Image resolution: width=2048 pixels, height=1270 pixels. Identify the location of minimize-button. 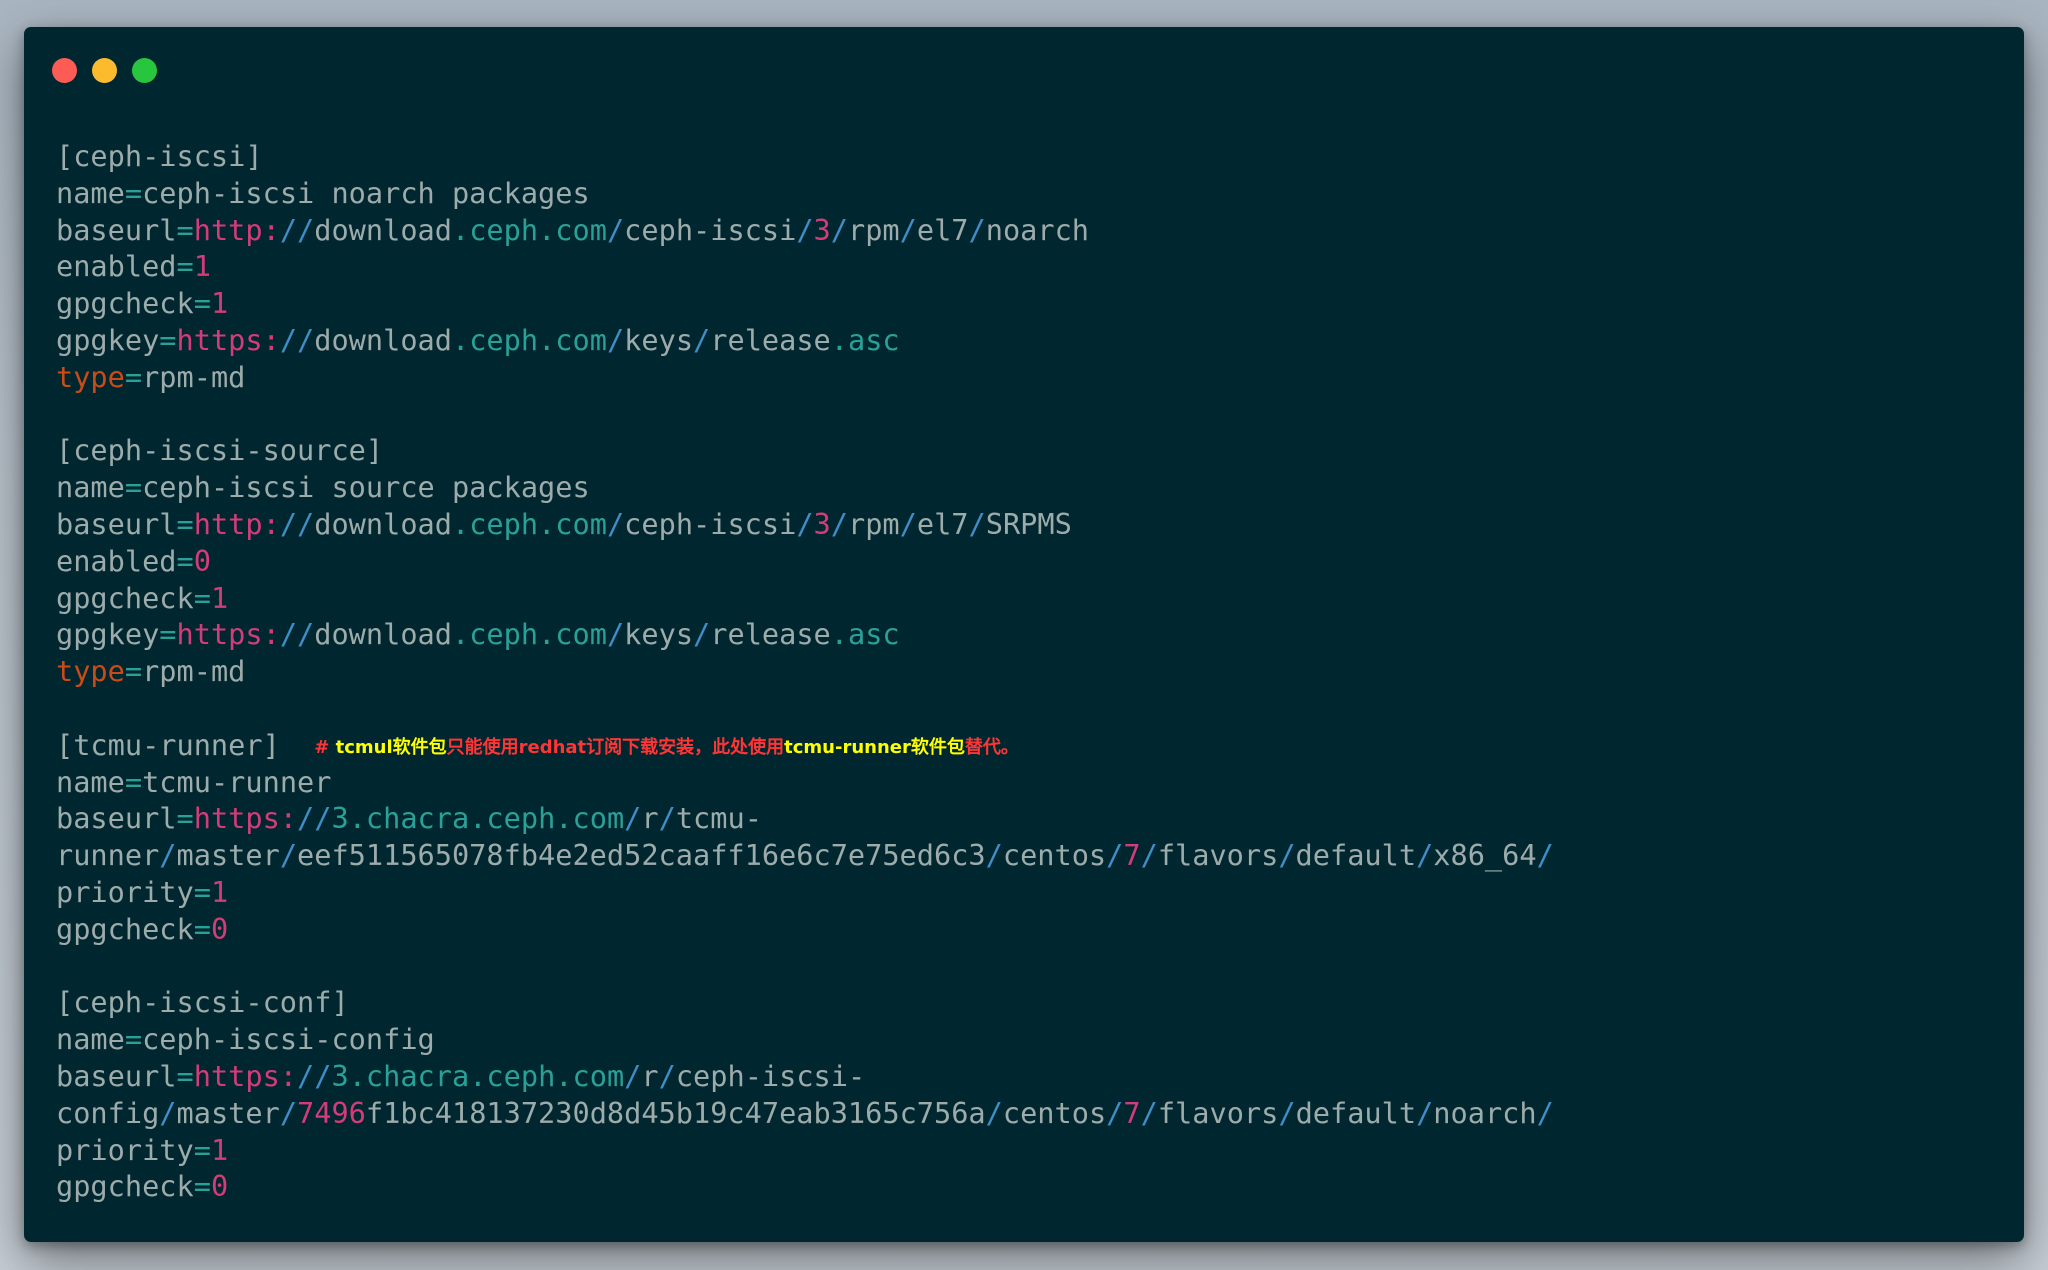
(104, 70).